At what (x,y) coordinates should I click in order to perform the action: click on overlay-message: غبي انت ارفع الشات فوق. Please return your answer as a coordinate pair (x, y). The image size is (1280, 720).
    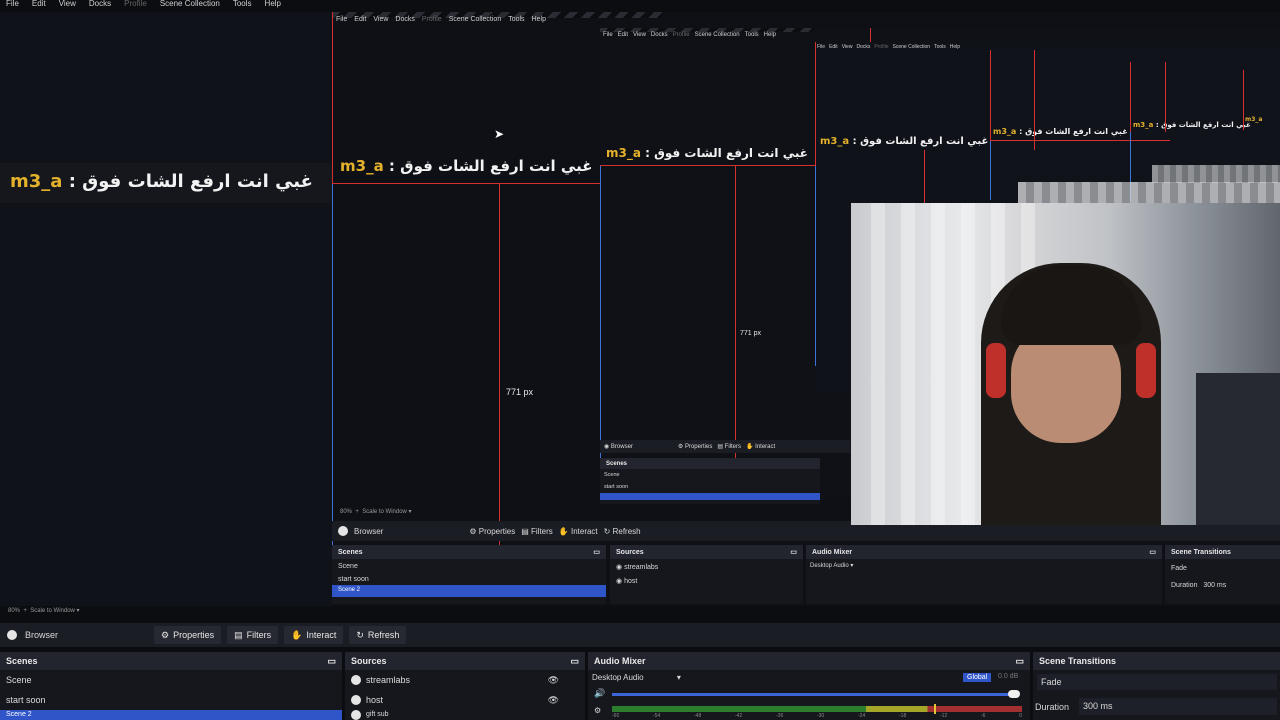
    Looking at the image, I should click on (197, 181).